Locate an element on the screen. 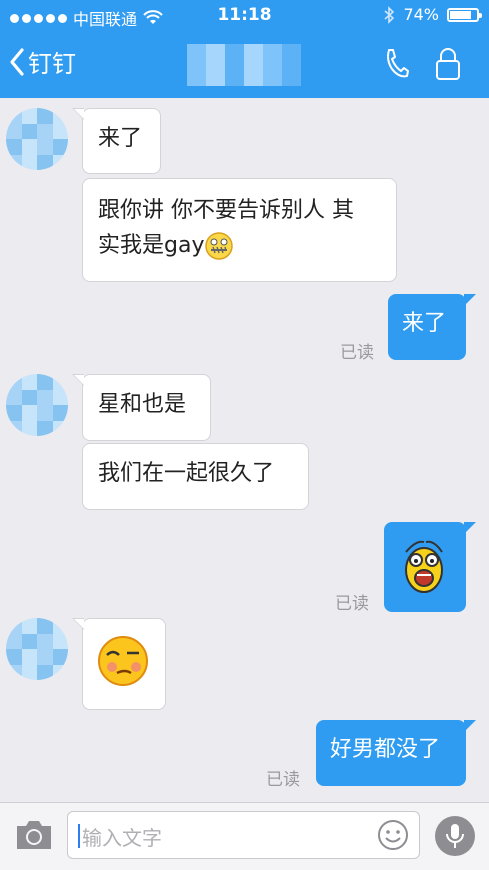  nav-actions is located at coordinates (422, 64).